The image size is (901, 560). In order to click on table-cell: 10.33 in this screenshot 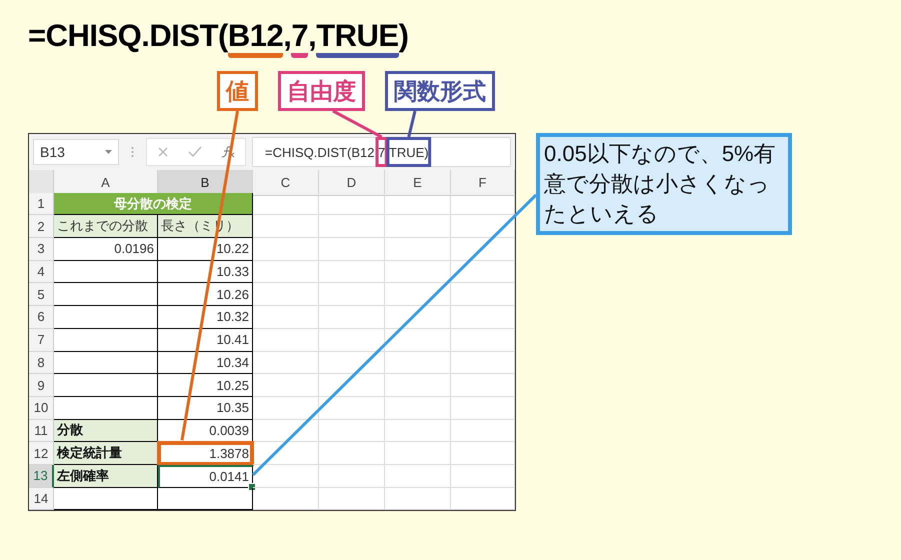, I will do `click(205, 272)`.